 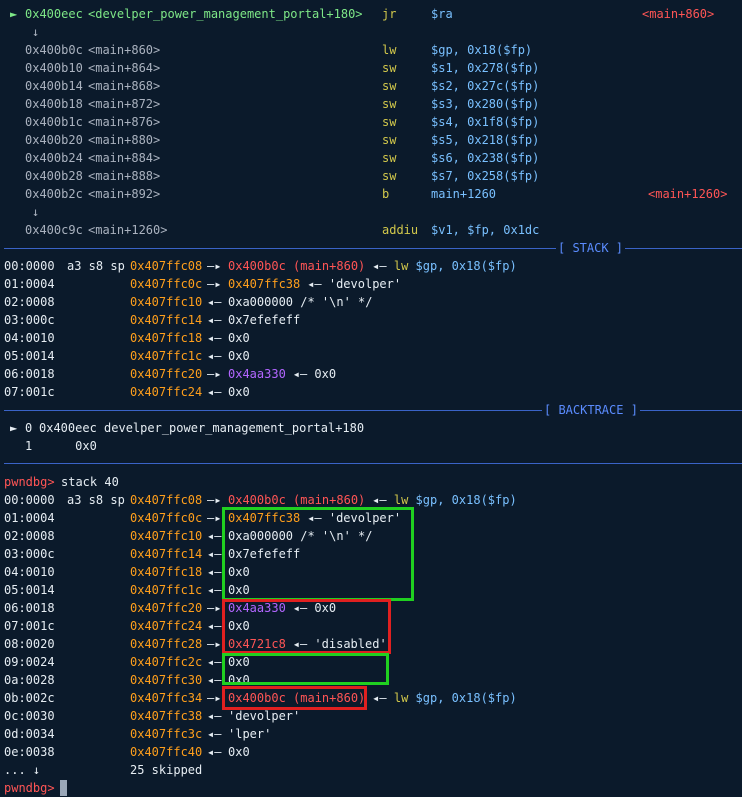 I want to click on instruction-symbol: <main+872>, so click(x=124, y=104).